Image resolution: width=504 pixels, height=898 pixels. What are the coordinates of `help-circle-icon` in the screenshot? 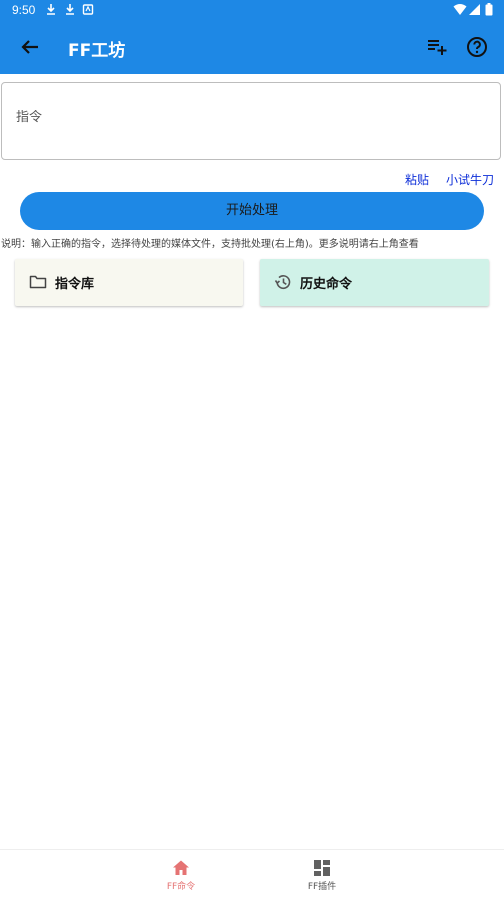 It's located at (477, 47).